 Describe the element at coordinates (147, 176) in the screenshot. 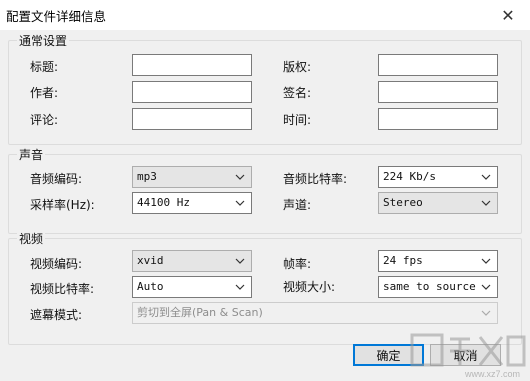

I see `audio-codec-value: mp3` at that location.